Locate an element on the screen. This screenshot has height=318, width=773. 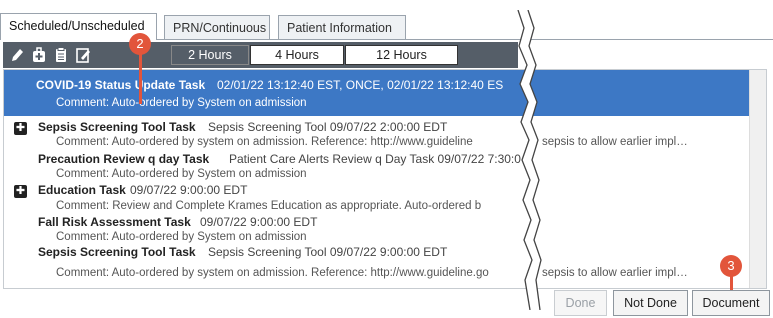
time-filter-2-hours: 2 Hours is located at coordinates (210, 55).